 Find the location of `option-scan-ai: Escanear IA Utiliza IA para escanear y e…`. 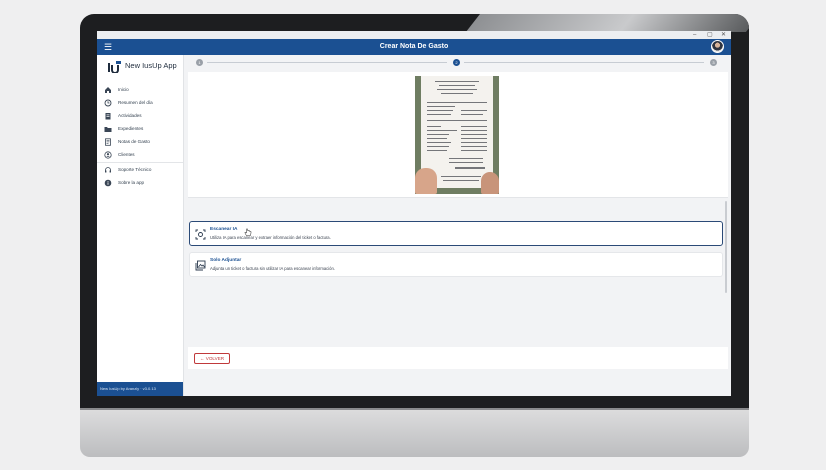

option-scan-ai: Escanear IA Utiliza IA para escanear y e… is located at coordinates (456, 233).